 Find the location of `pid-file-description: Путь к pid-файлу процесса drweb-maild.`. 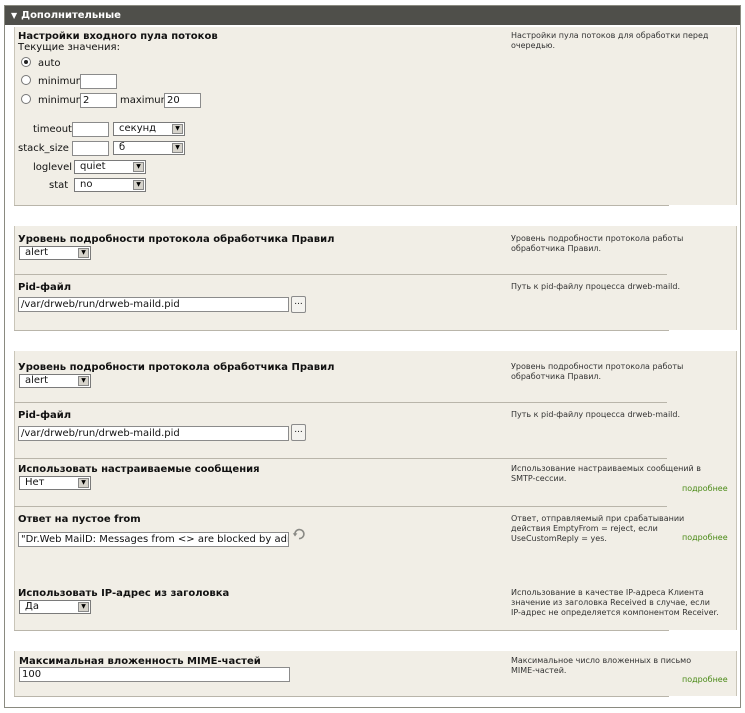

pid-file-description: Путь к pid-файлу процесса drweb-maild. is located at coordinates (596, 286).